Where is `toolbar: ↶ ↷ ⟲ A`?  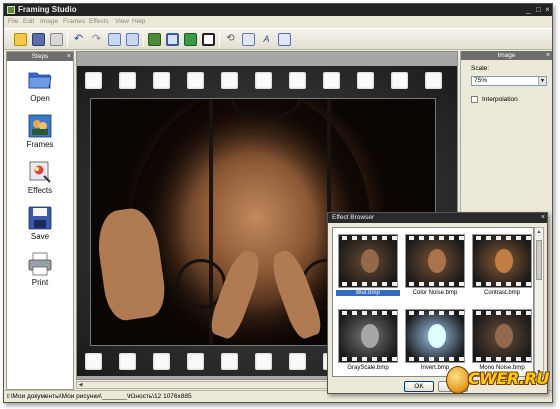 toolbar: ↶ ↷ ⟲ A is located at coordinates (278, 39).